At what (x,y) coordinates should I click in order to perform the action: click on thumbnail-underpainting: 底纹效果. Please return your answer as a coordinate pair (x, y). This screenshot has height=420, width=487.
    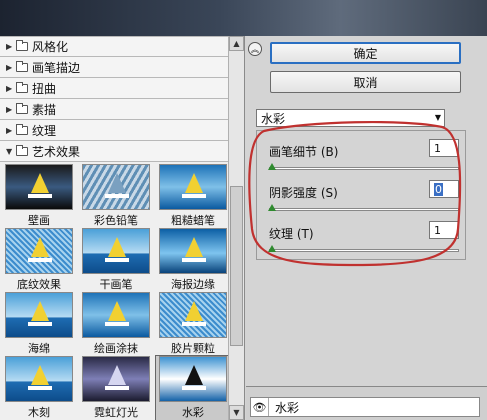
    Looking at the image, I should click on (39, 260).